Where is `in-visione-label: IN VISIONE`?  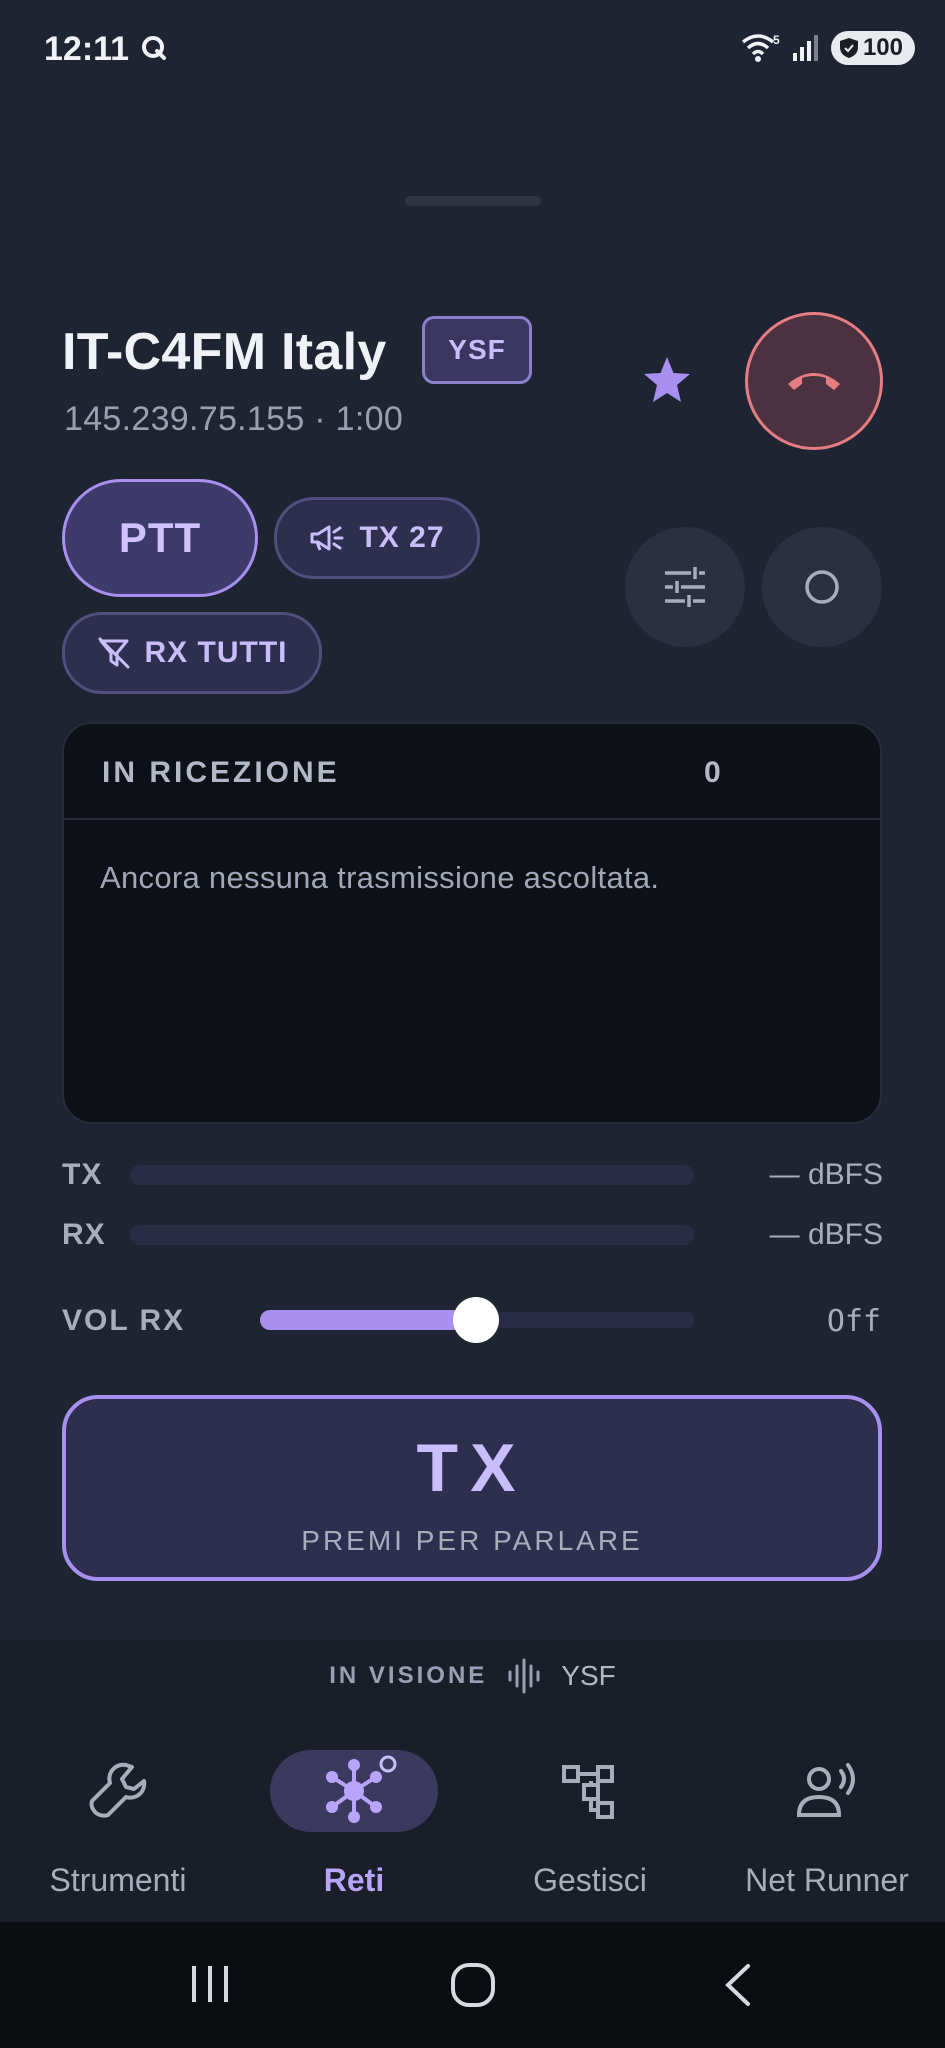
in-visione-label: IN VISIONE is located at coordinates (408, 1675).